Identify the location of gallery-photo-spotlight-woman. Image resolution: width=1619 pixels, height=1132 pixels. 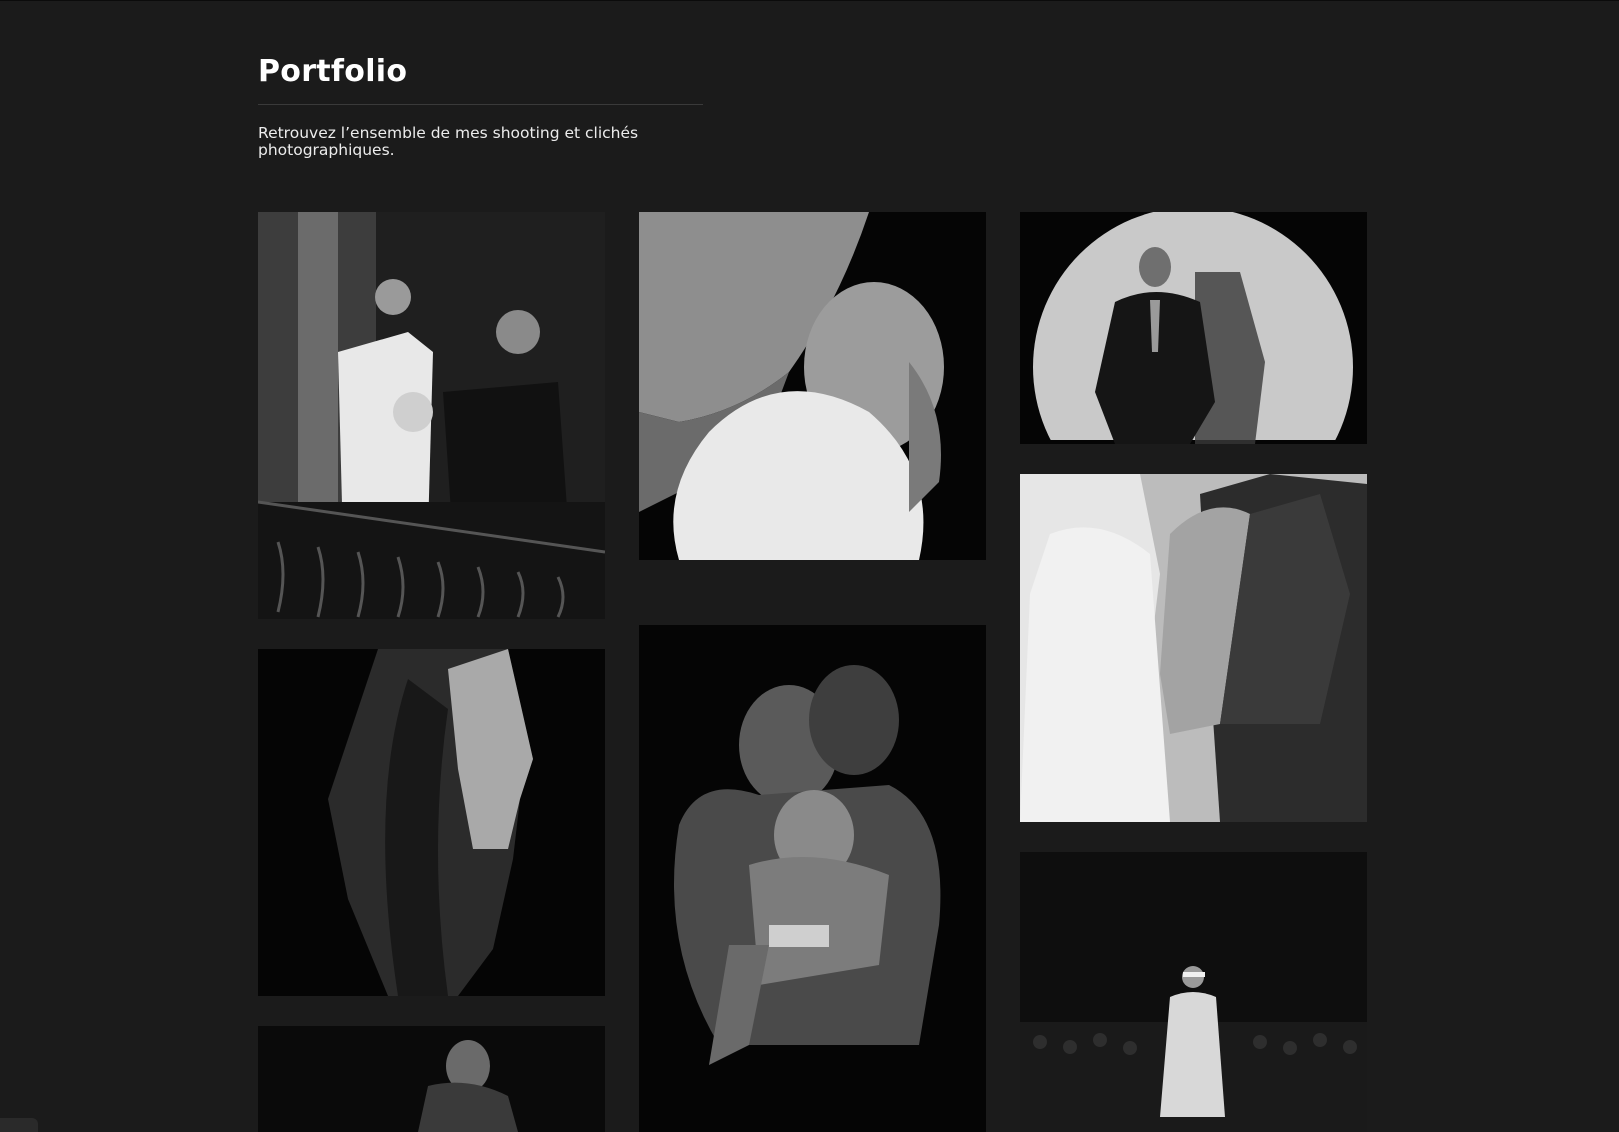
(1193, 328).